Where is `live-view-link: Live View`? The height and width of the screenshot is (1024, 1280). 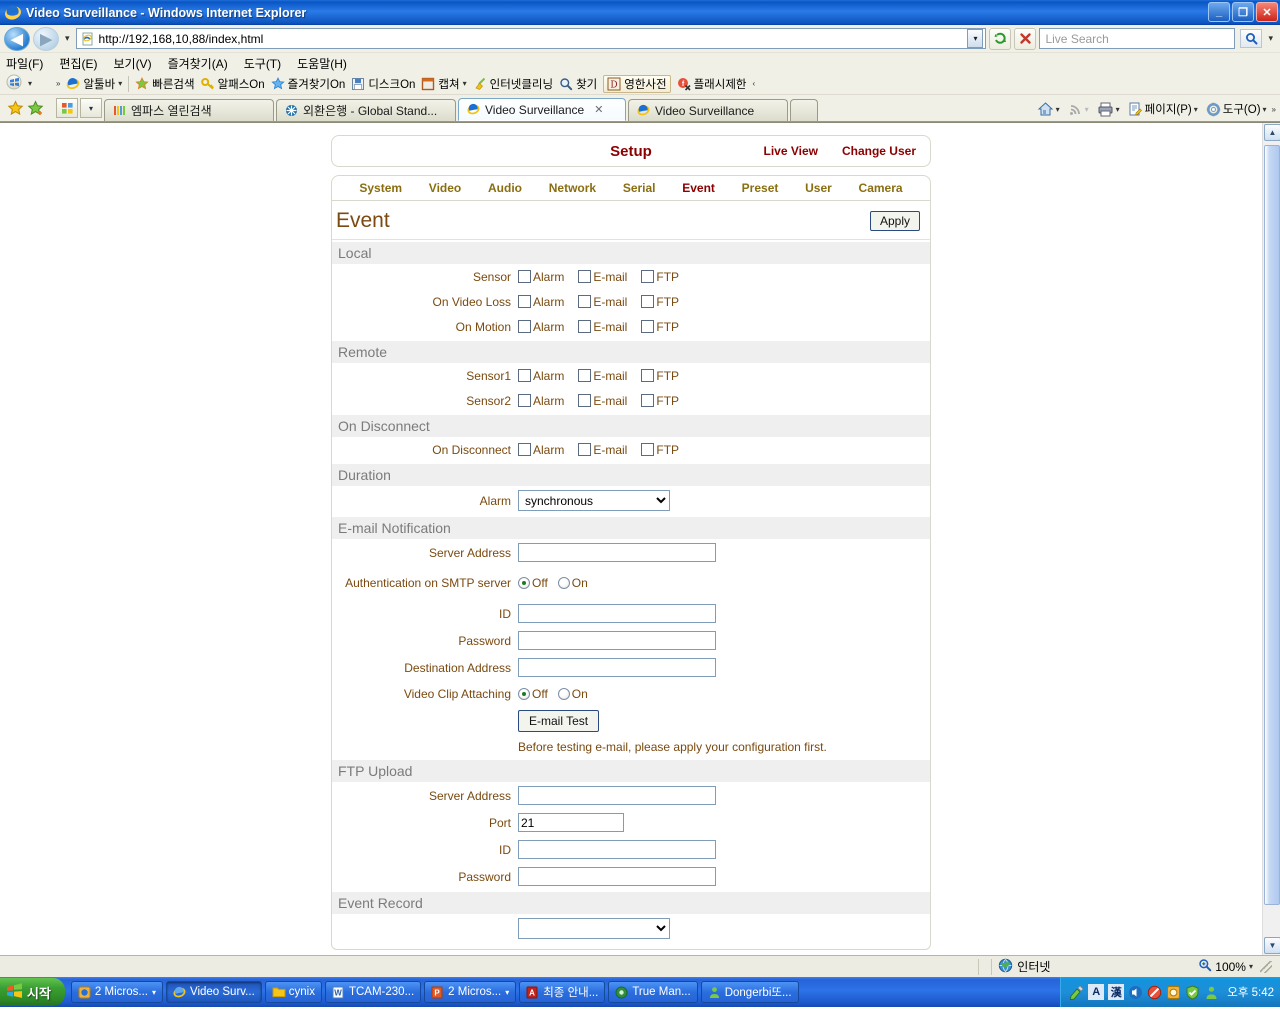
live-view-link: Live View is located at coordinates (790, 151).